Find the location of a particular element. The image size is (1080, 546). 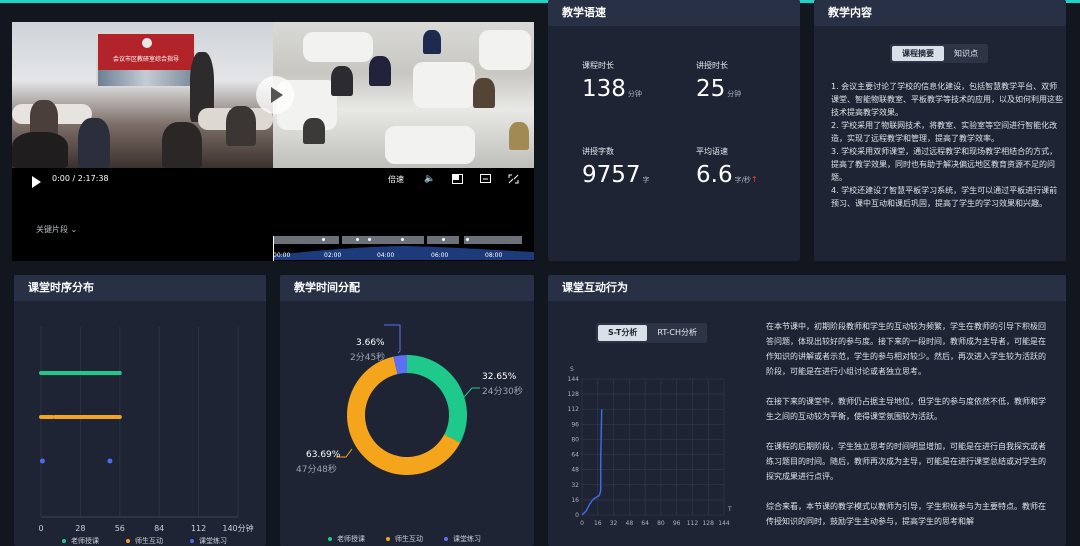

donut-chart is located at coordinates (408, 399).